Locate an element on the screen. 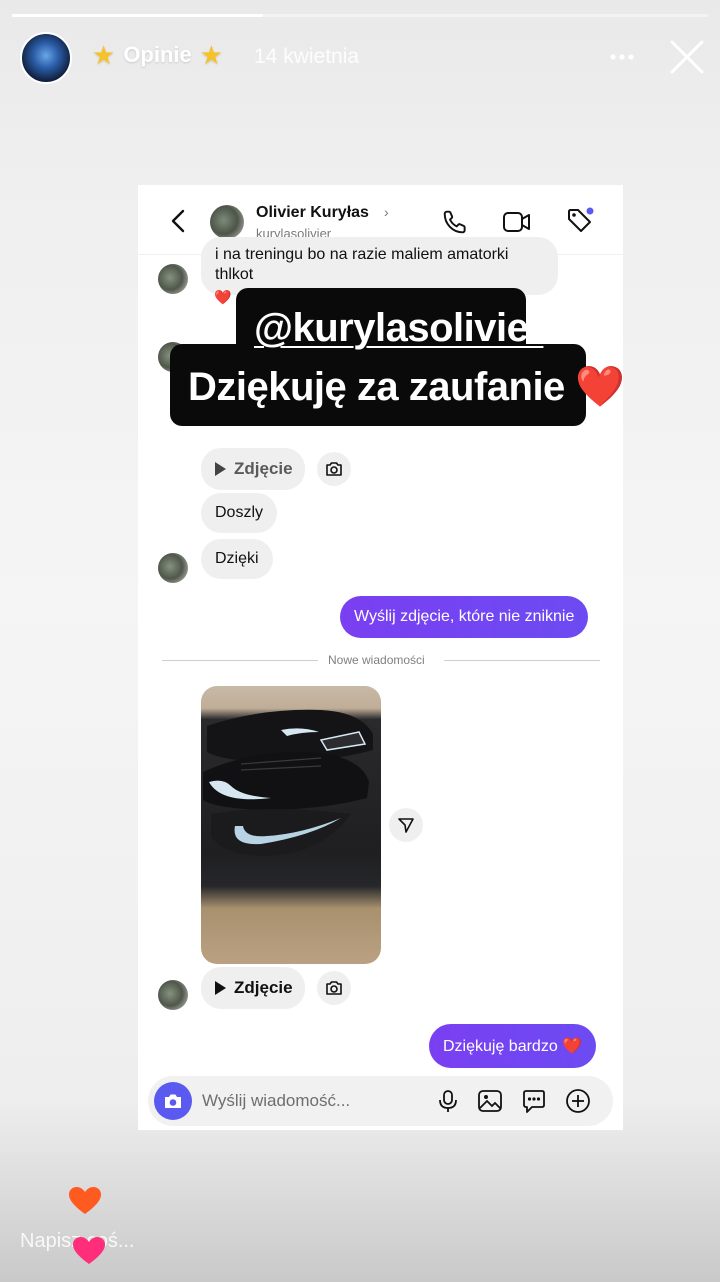 The image size is (720, 1282). story-title: ★ Opinie ★ is located at coordinates (157, 55).